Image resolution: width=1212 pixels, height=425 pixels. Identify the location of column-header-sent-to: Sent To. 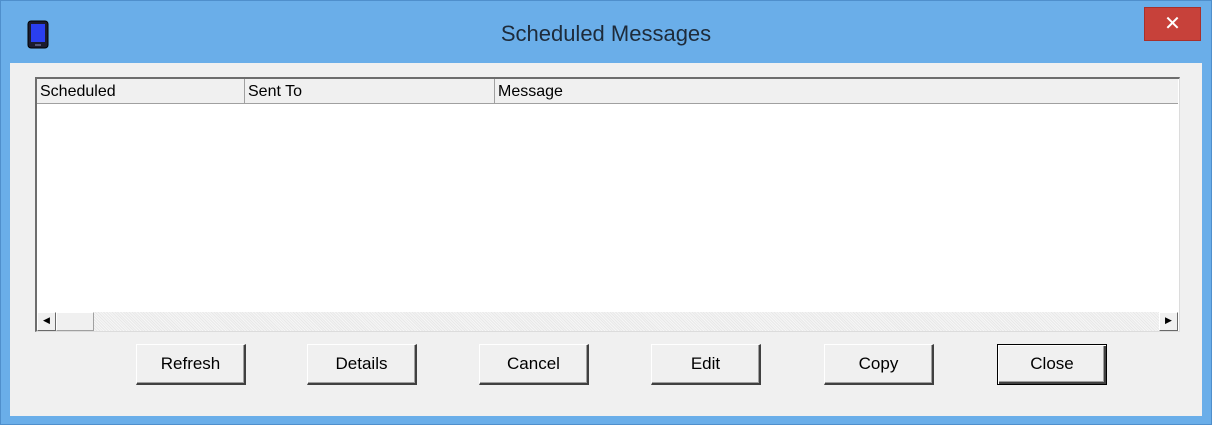
(370, 91).